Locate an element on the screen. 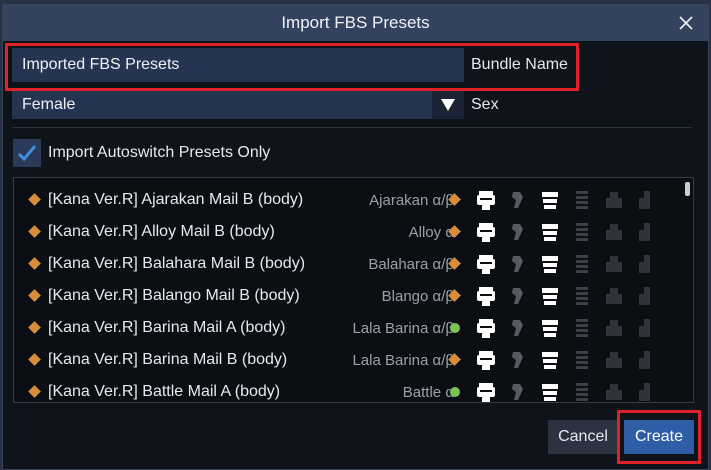 This screenshot has width=711, height=470. preset-alias: Blango α/β is located at coordinates (417, 296).